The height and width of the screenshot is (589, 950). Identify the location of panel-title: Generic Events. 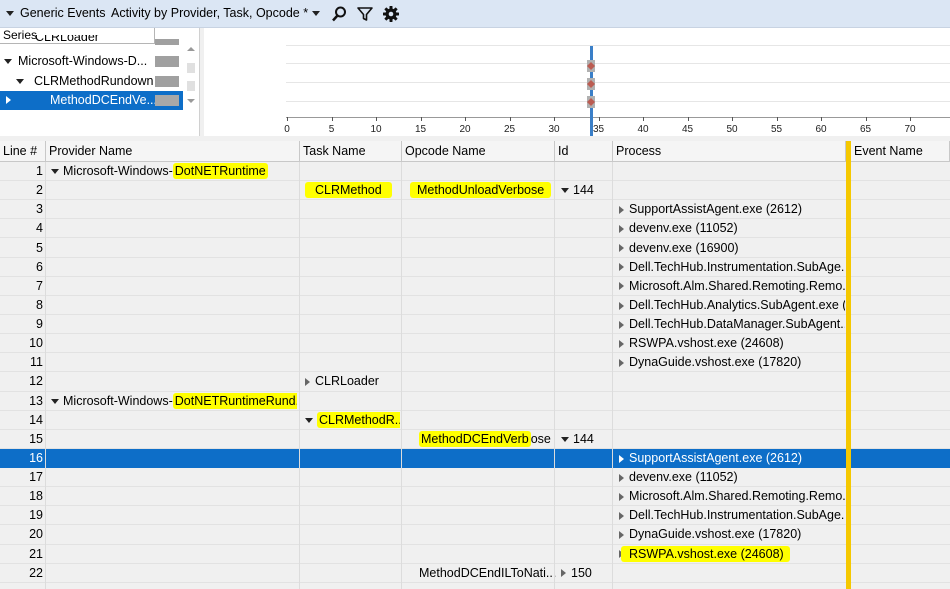
(63, 13).